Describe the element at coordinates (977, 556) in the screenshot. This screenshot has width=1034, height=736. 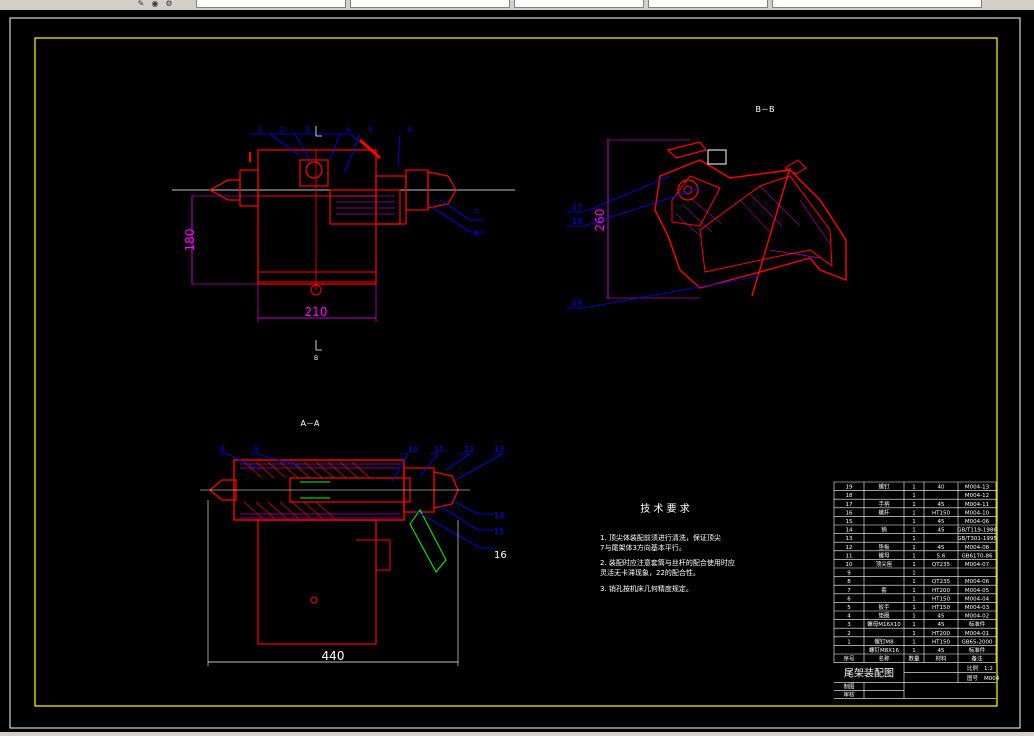
I see `bom-cell: GB6170-86` at that location.